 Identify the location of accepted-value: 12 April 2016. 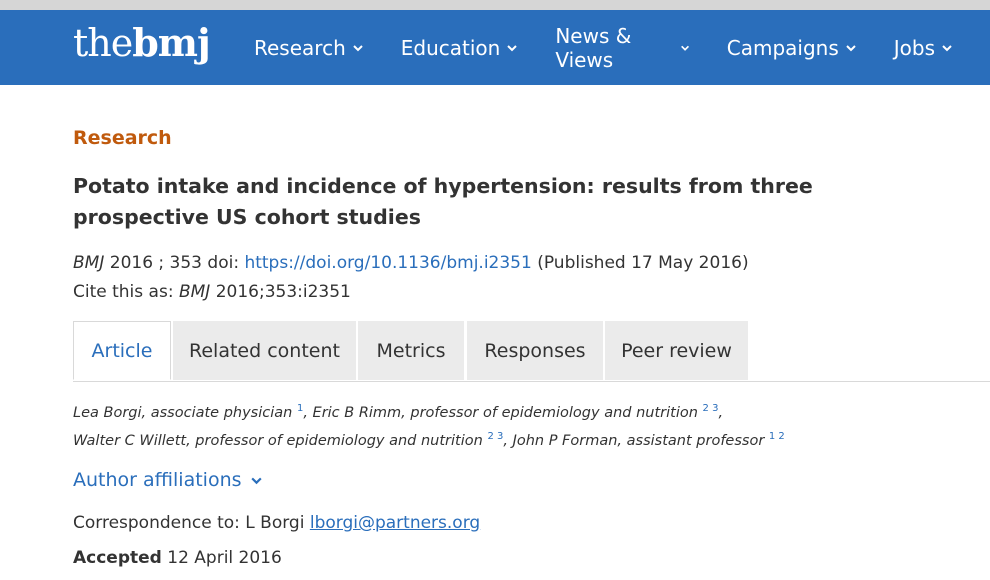
(221, 558).